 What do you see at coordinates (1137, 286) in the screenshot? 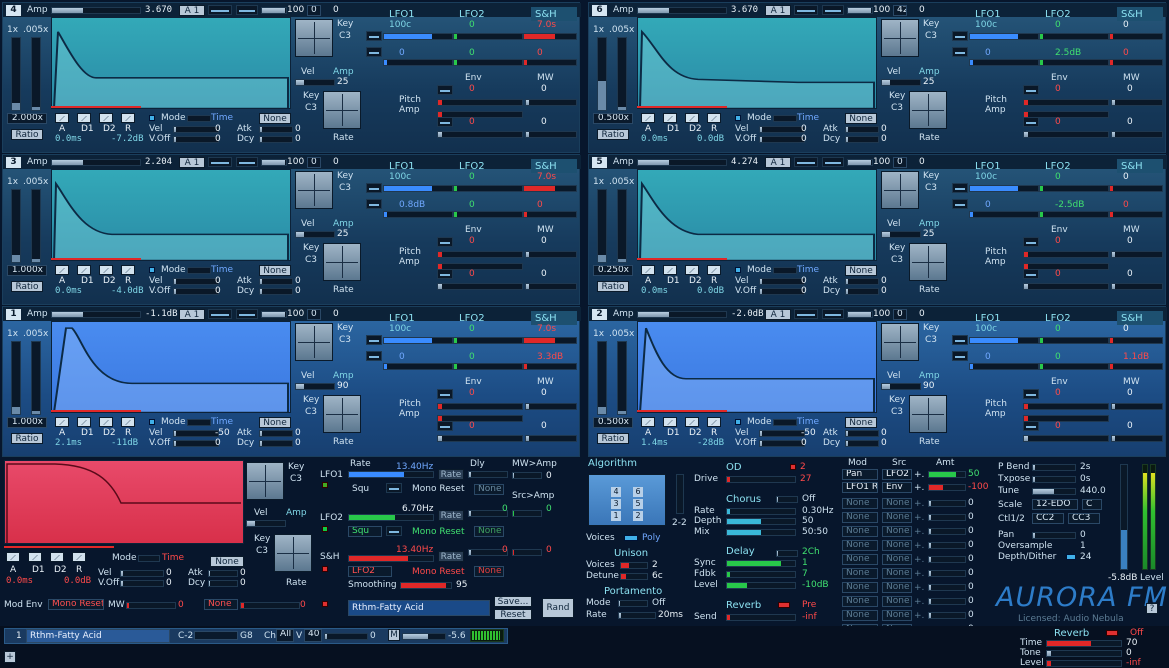
I see `mw-amp2-slider` at bounding box center [1137, 286].